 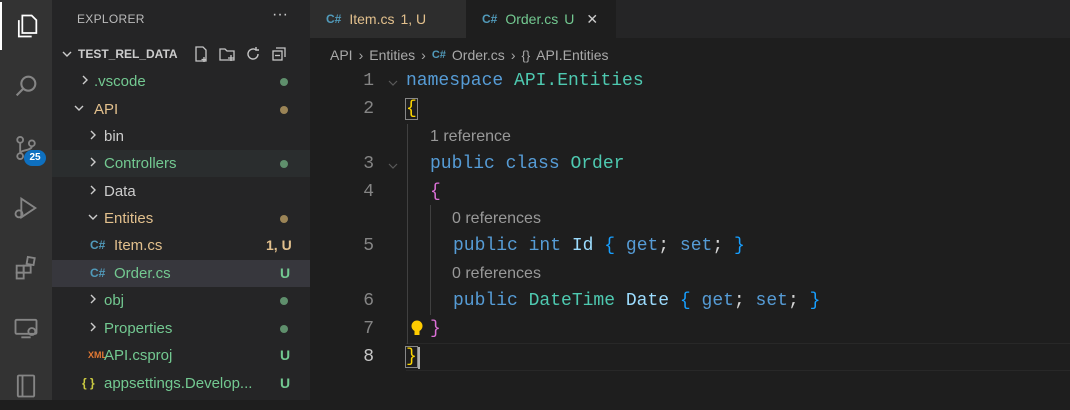 What do you see at coordinates (181, 355) in the screenshot?
I see `tree-item-api-csproj: XML API.csproj U` at bounding box center [181, 355].